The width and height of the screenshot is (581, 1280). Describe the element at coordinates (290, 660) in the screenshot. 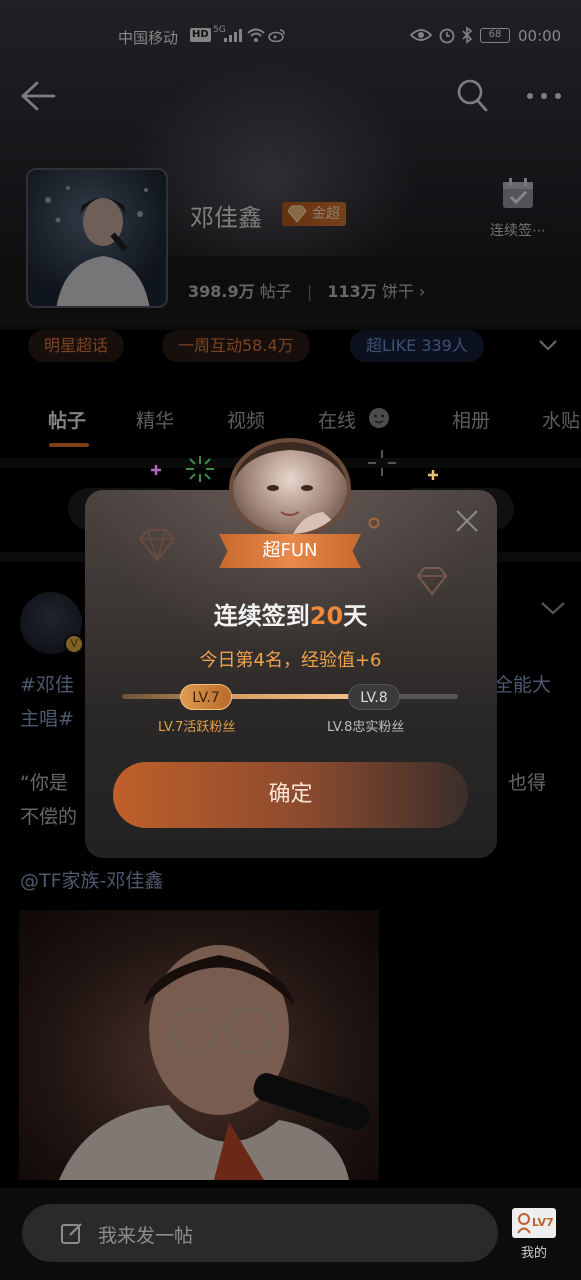

I see `modal-subtitle: 今日第4名，经验值+6` at that location.